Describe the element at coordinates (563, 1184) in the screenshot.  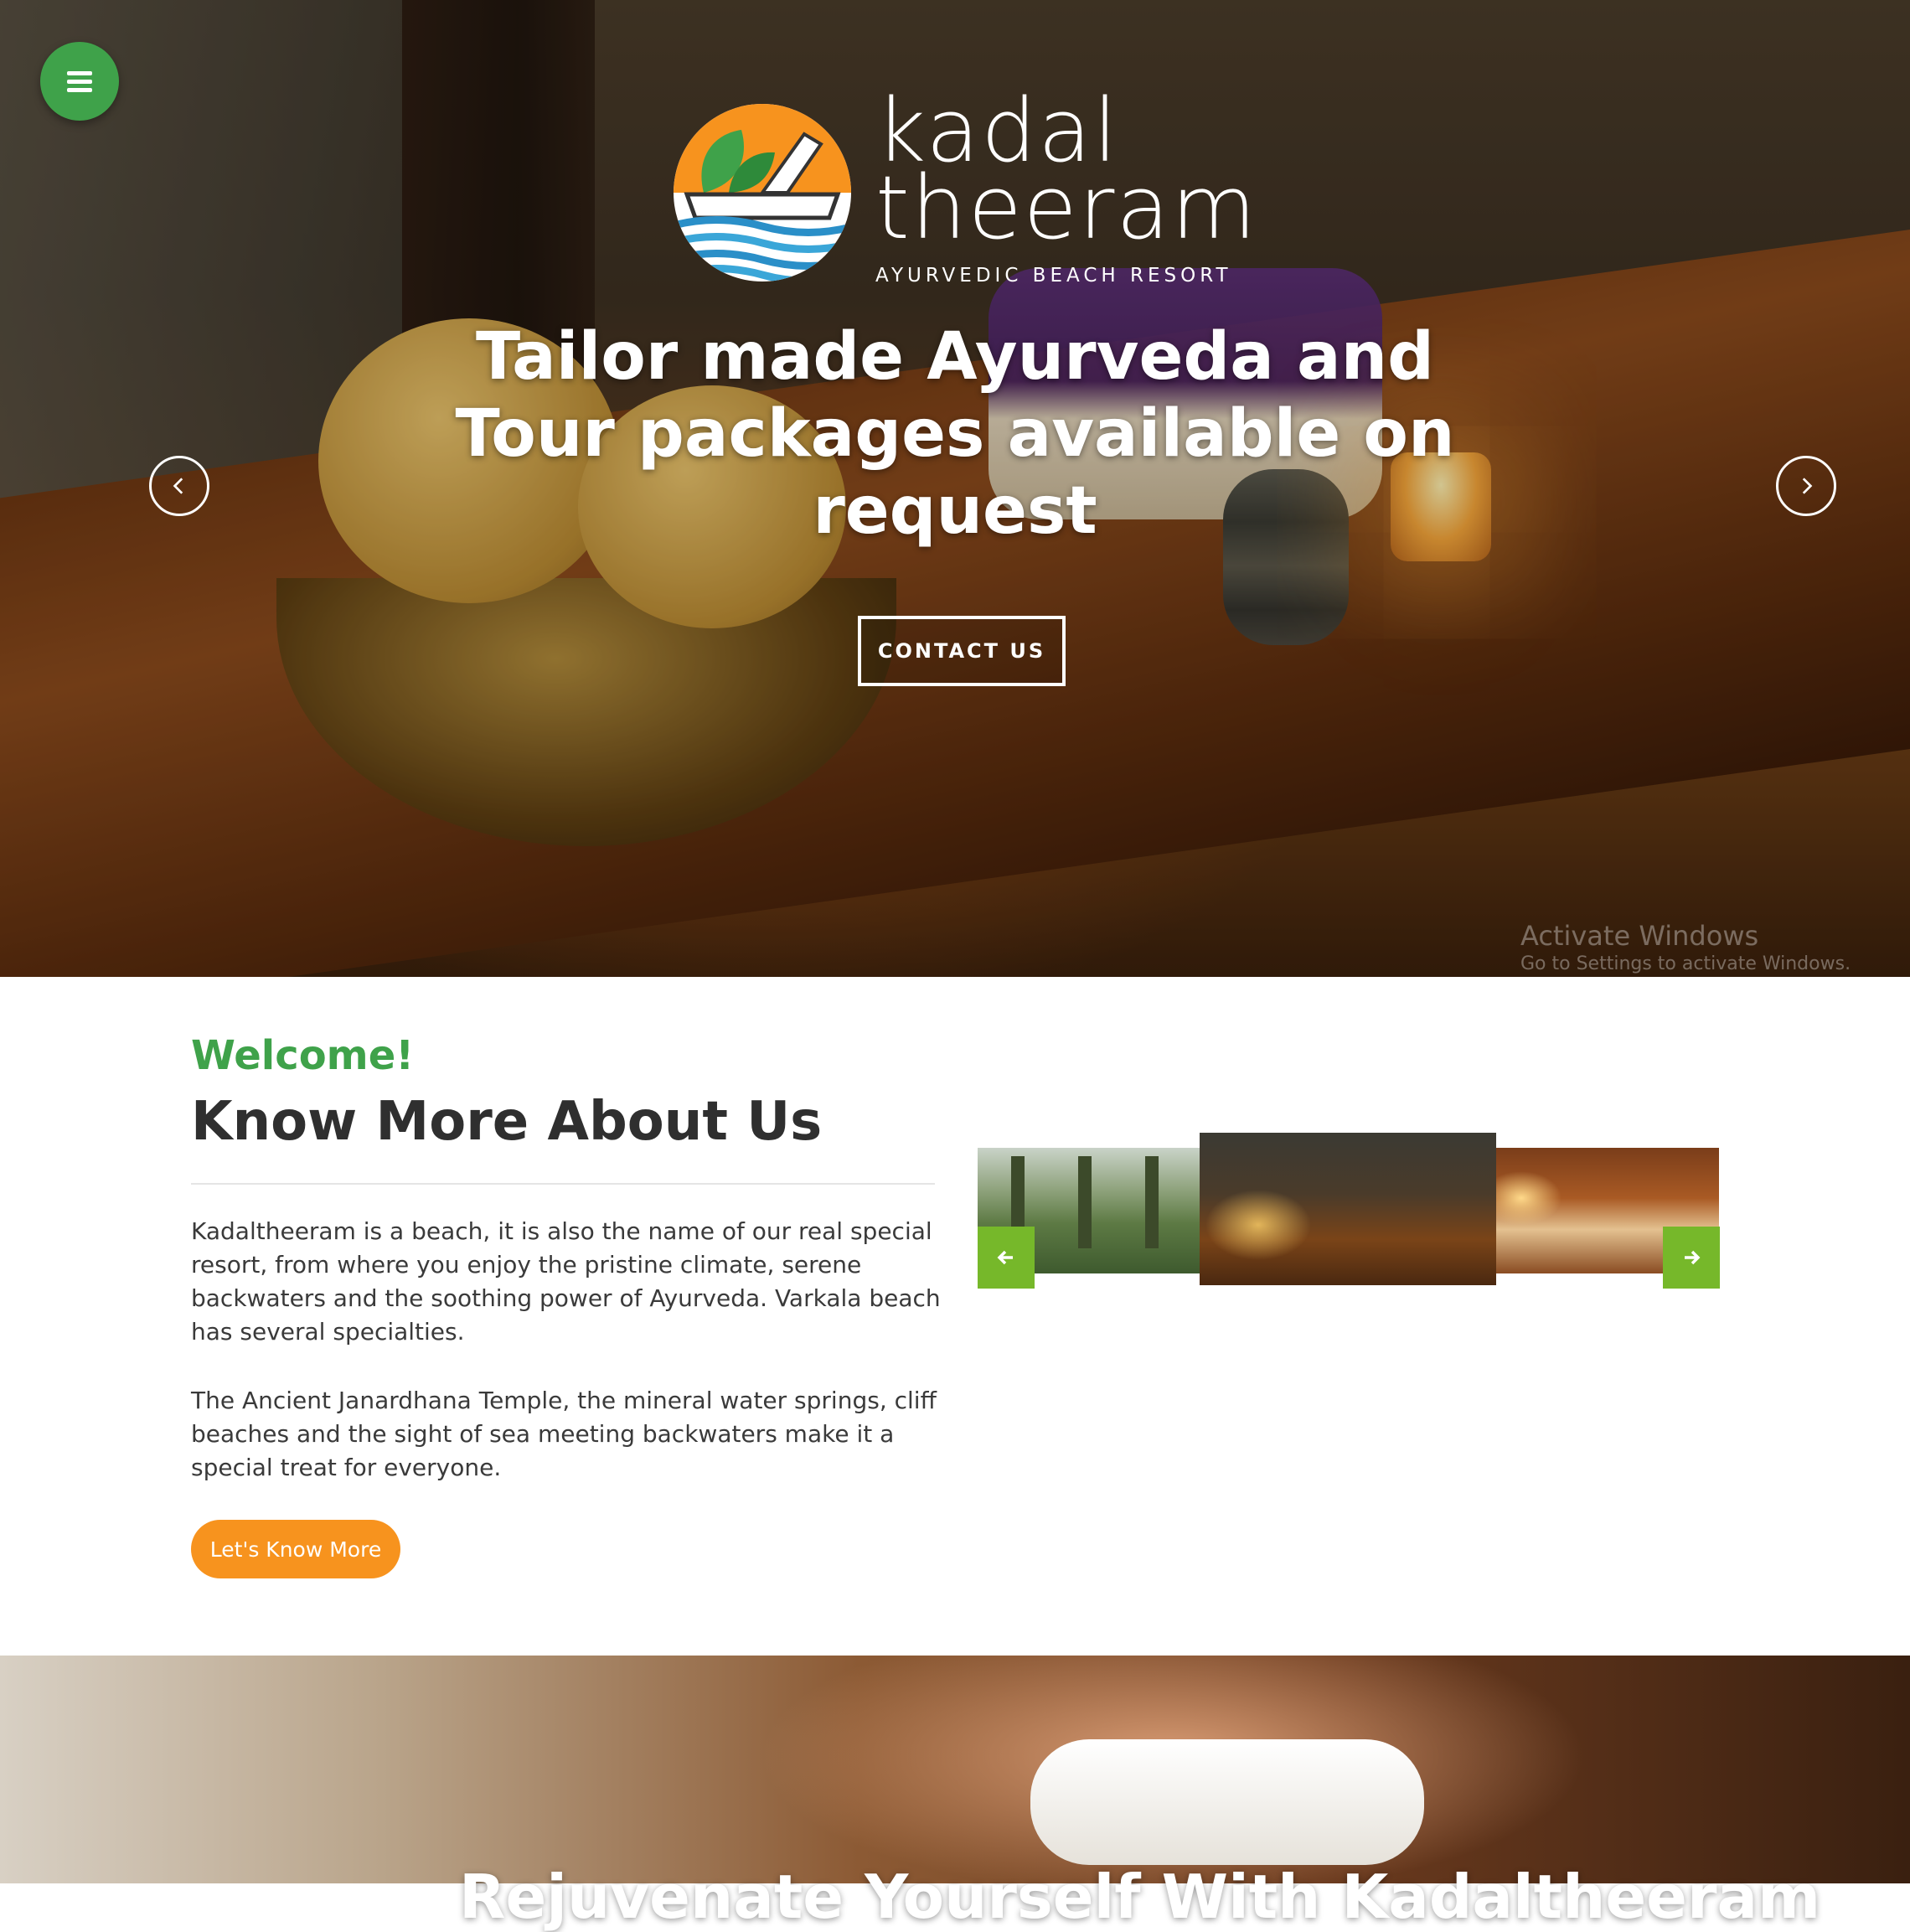
I see `section-divider` at that location.